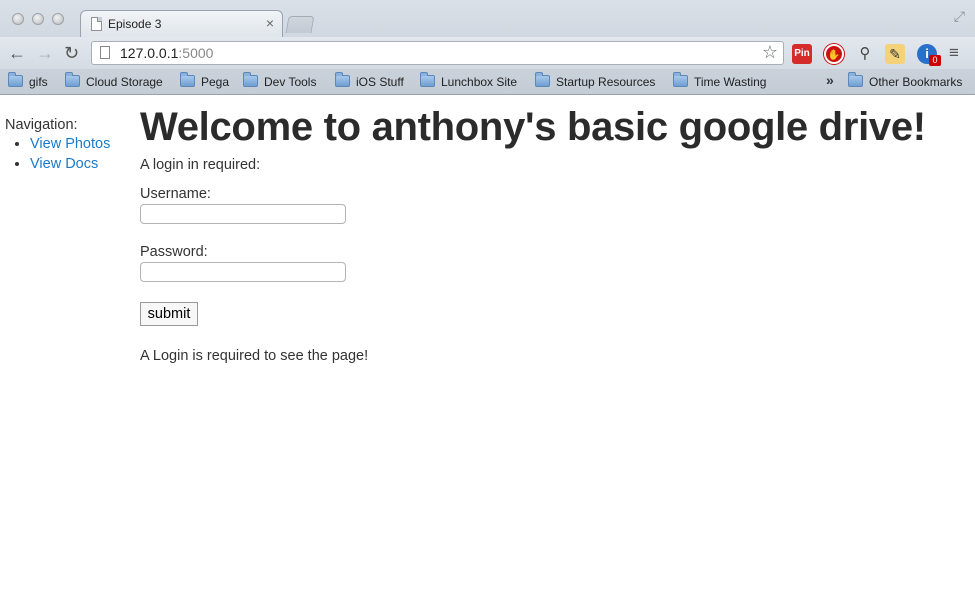 Image resolution: width=975 pixels, height=603 pixels. What do you see at coordinates (64, 164) in the screenshot?
I see `view-docs-link: View Docs` at bounding box center [64, 164].